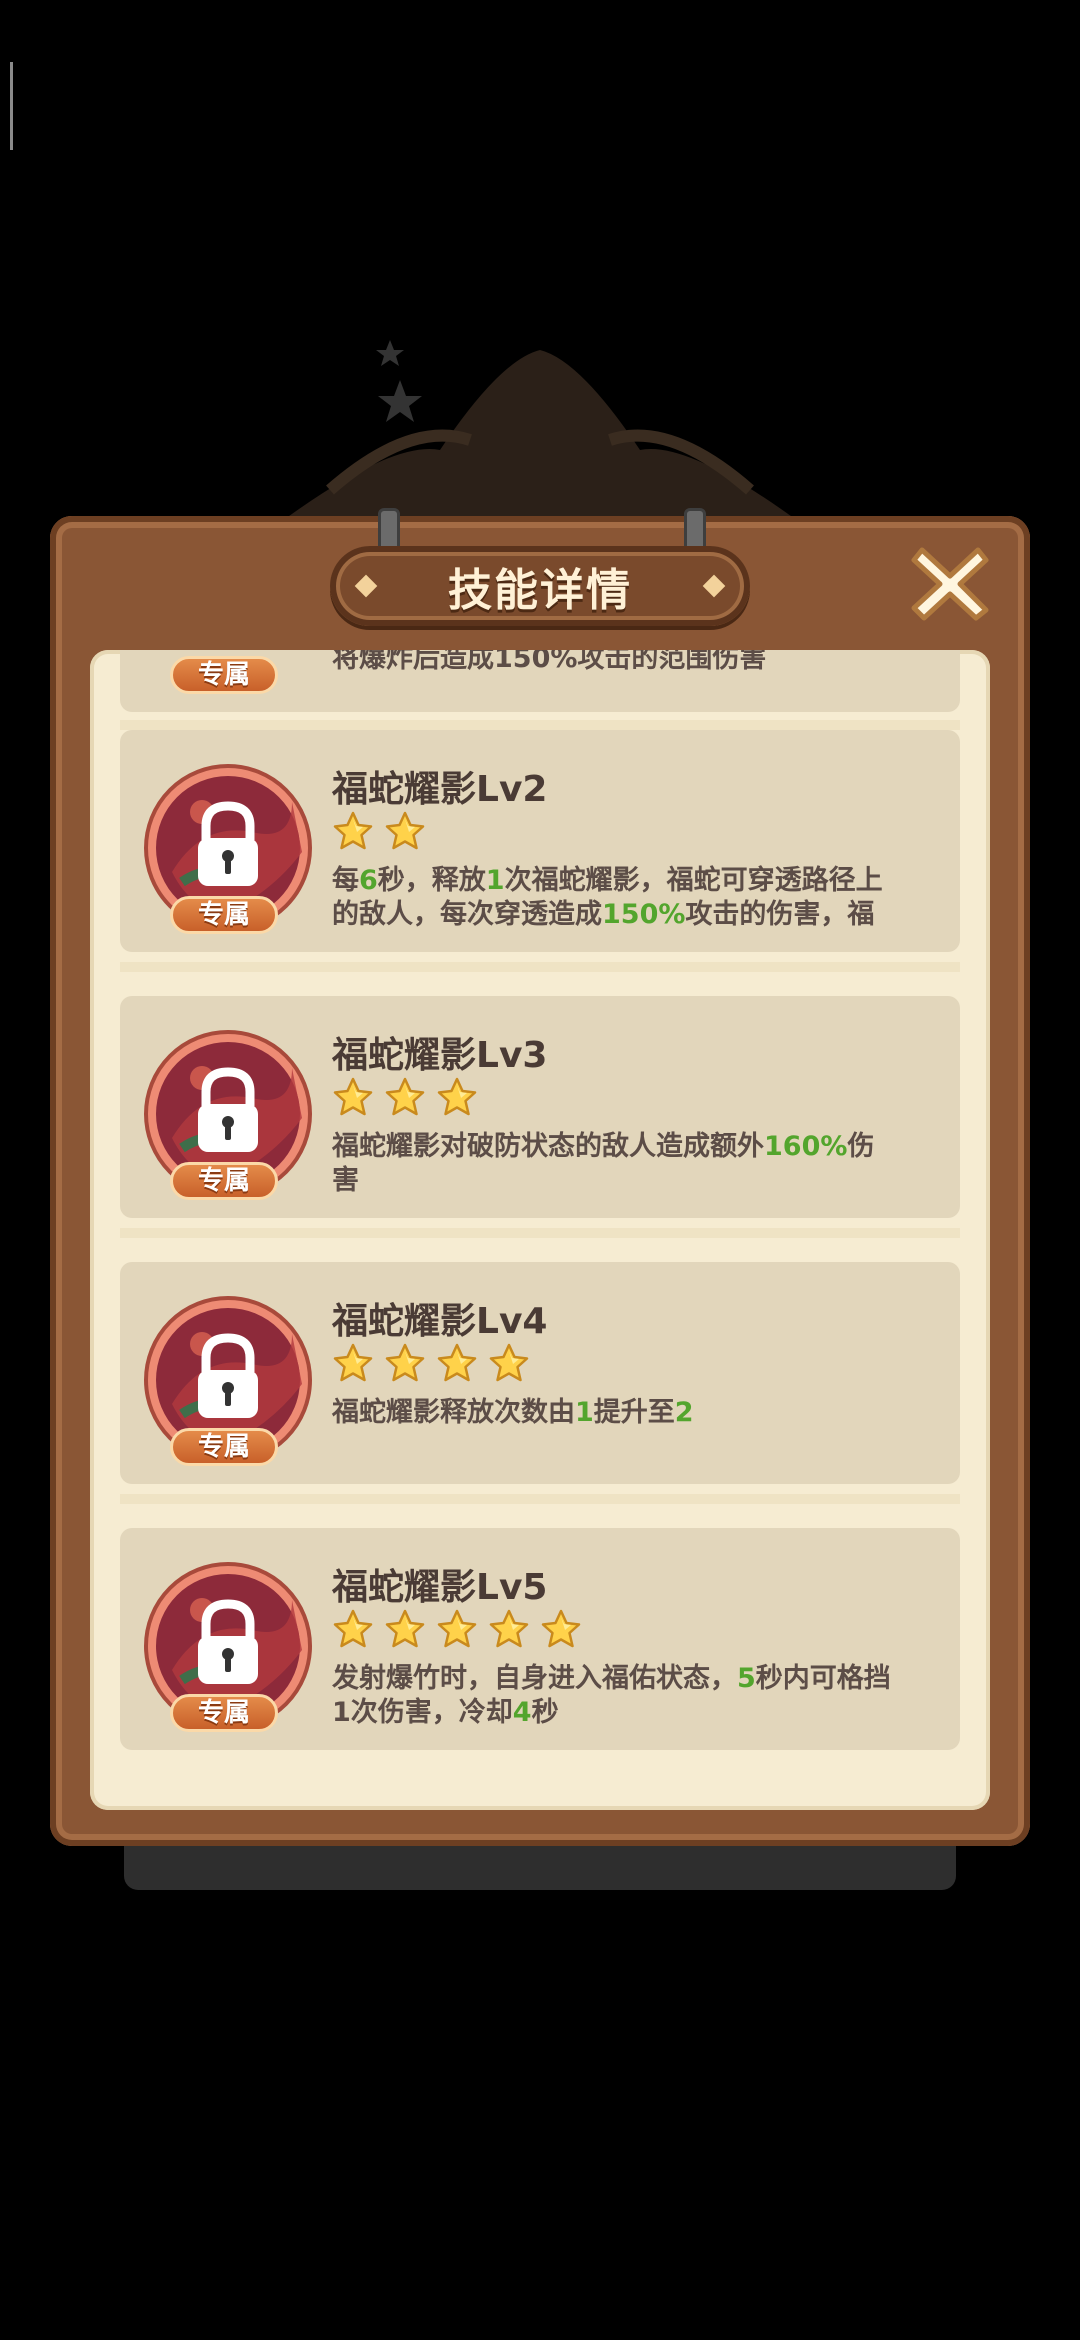 This screenshot has width=1080, height=2340. What do you see at coordinates (545, 1712) in the screenshot?
I see `description-text: 秒` at bounding box center [545, 1712].